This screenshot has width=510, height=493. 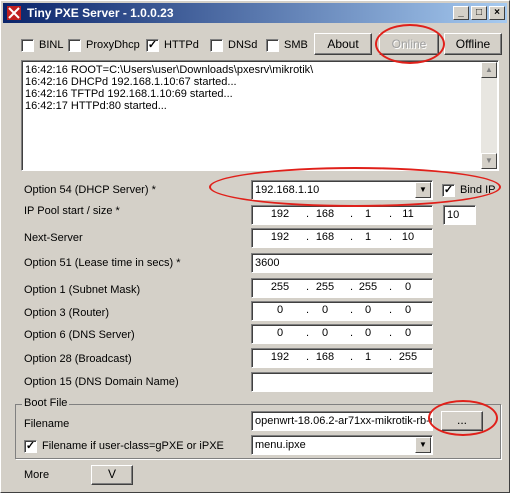 What do you see at coordinates (74, 45) in the screenshot?
I see `proxydhcp-checkbox` at bounding box center [74, 45].